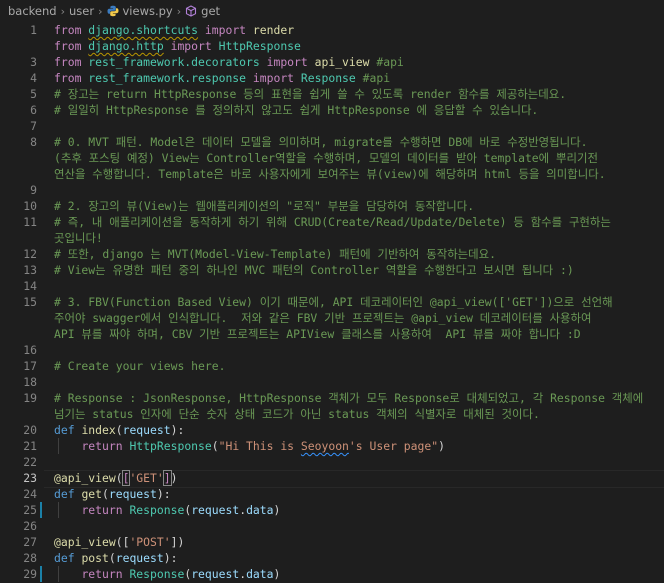 The image size is (664, 583). I want to click on chevron-right-icon: ›, so click(62, 11).